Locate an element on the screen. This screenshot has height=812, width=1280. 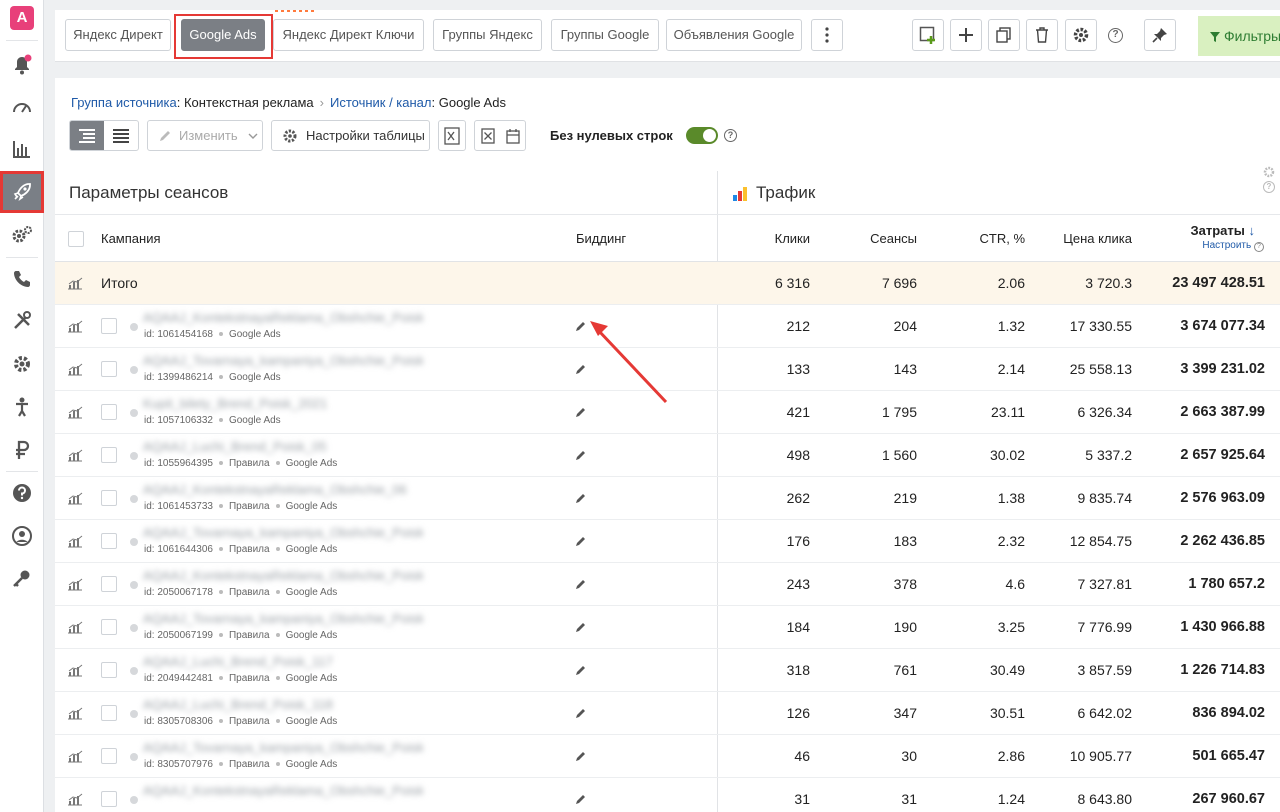
settings-gear-icon is located at coordinates (1081, 35).